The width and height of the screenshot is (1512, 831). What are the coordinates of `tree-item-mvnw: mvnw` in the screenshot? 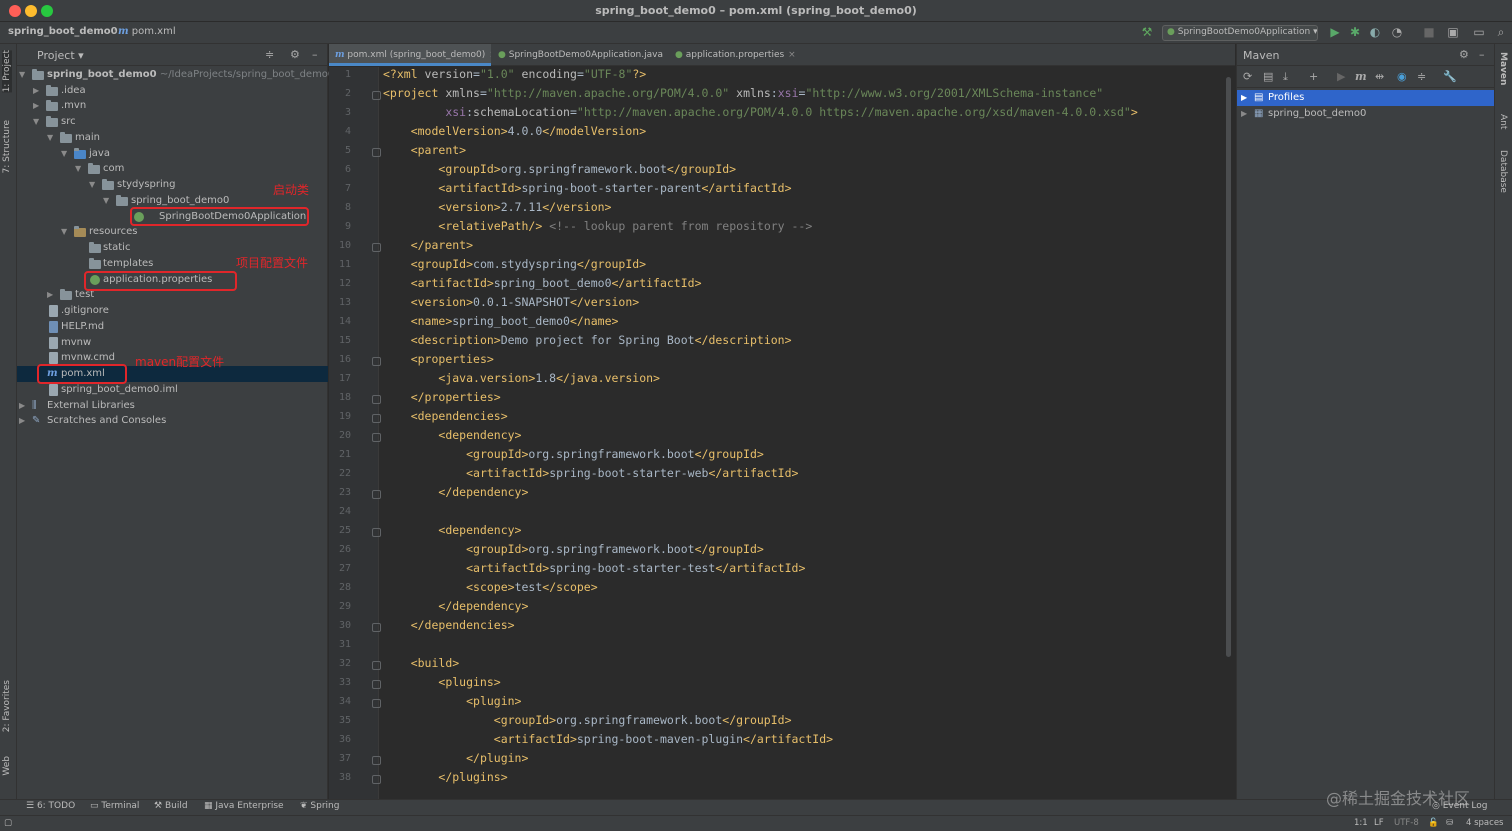 It's located at (172, 343).